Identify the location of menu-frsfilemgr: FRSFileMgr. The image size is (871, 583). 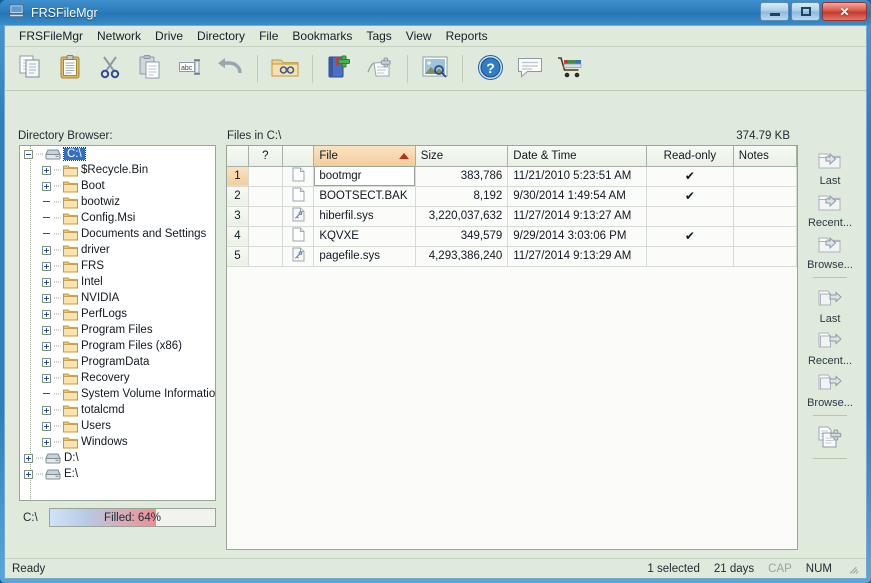
(51, 36).